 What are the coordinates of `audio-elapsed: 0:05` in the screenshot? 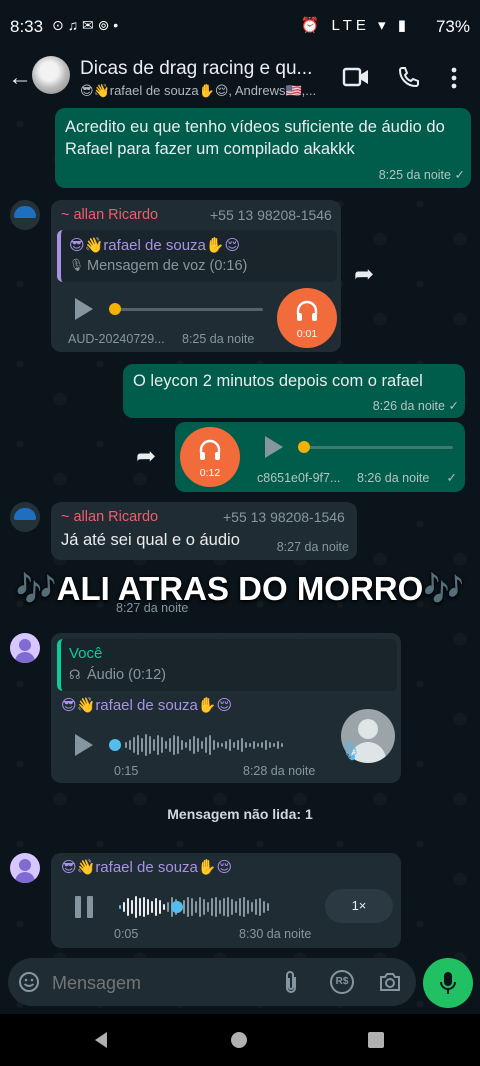 It's located at (126, 934).